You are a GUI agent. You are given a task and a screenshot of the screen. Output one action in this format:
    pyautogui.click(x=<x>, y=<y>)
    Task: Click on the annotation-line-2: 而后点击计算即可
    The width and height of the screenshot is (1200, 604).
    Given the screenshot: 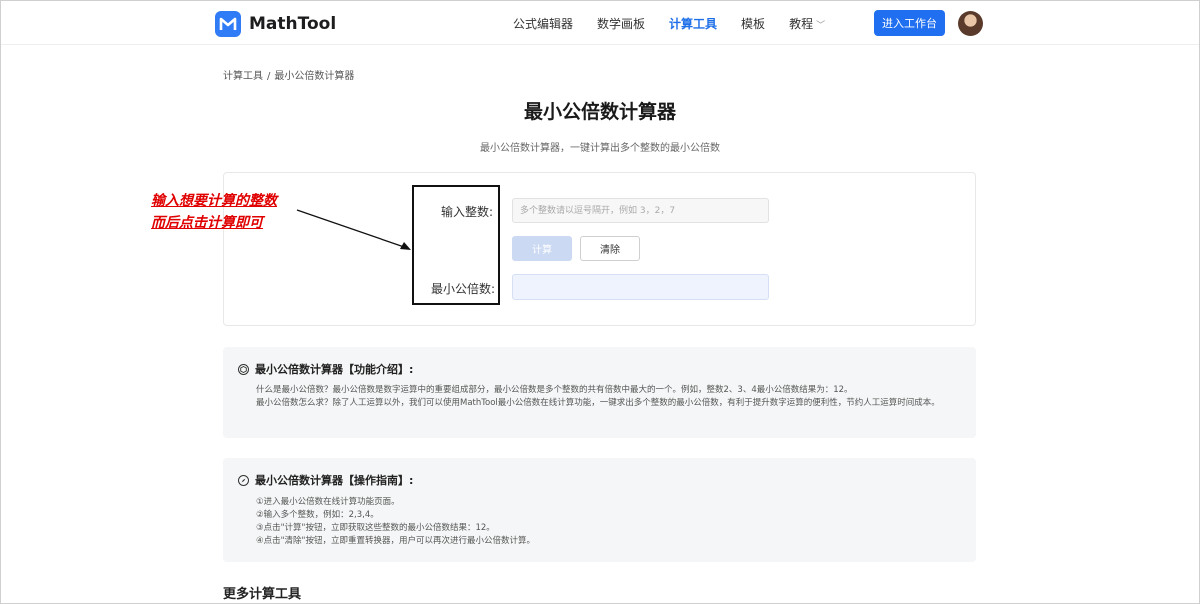 What is the action you would take?
    pyautogui.click(x=207, y=223)
    